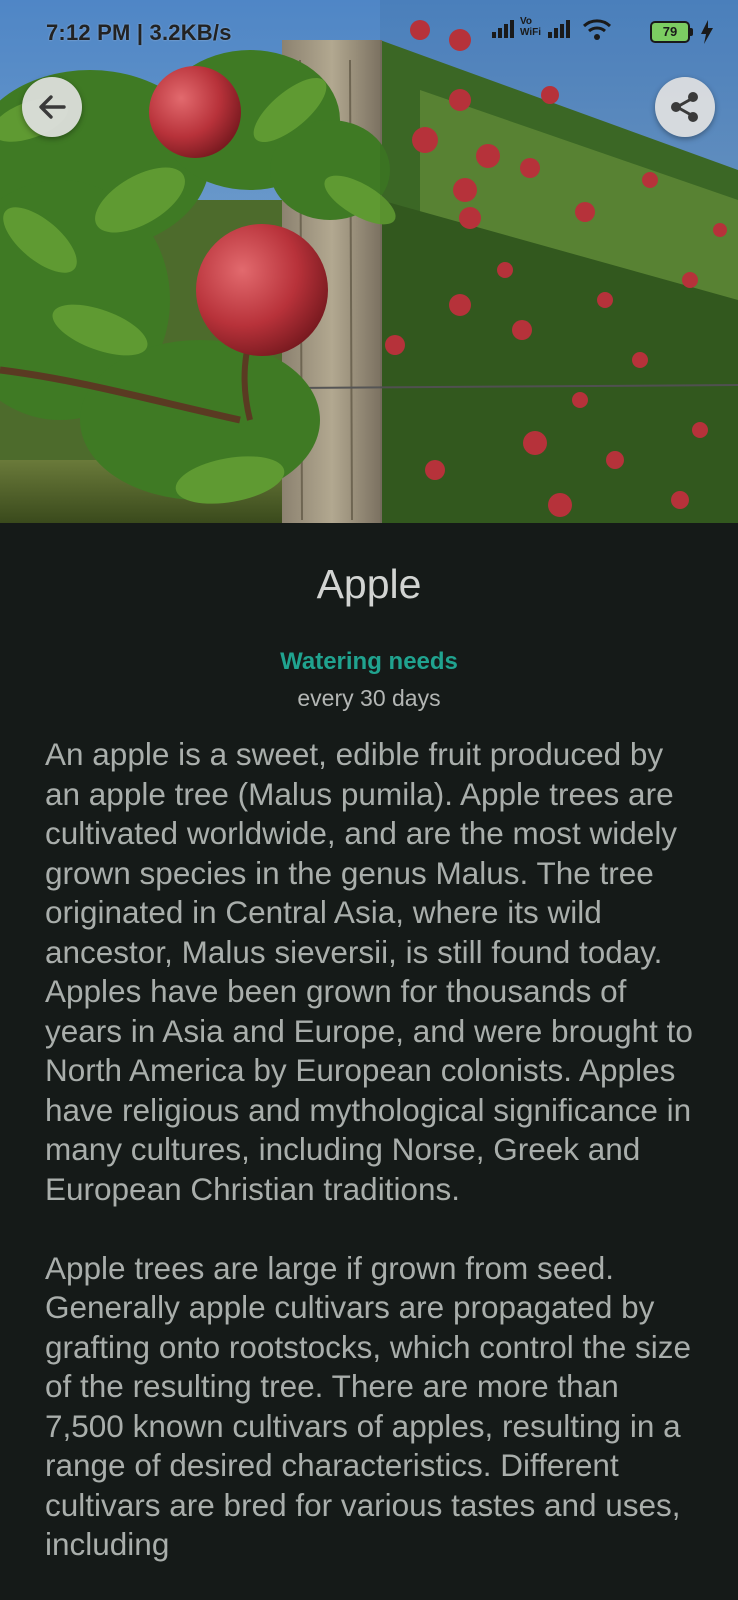 Image resolution: width=738 pixels, height=1600 pixels. Describe the element at coordinates (597, 29) in the screenshot. I see `wifi-icon` at that location.